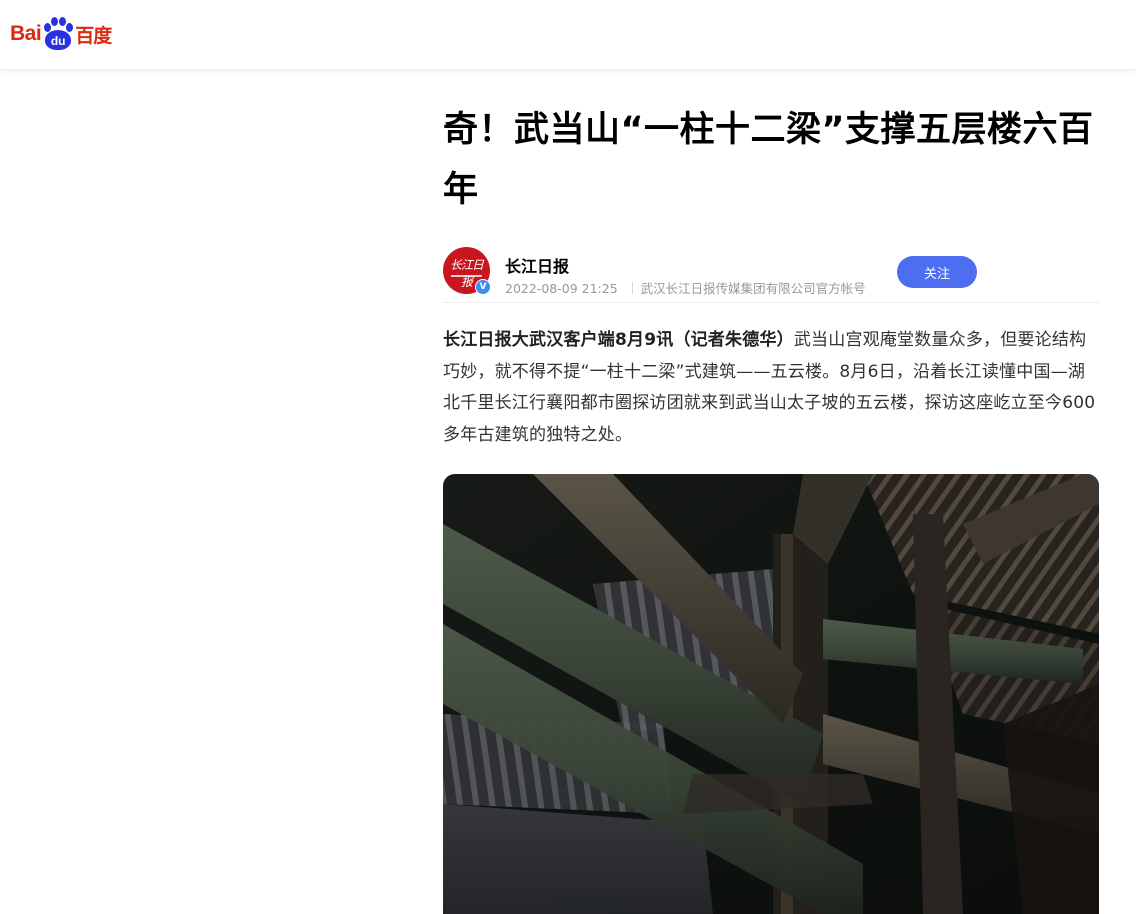 The image size is (1136, 914). I want to click on article-title: 奇！武当山“一柱十二梁”支撑五层楼六百年, so click(768, 160).